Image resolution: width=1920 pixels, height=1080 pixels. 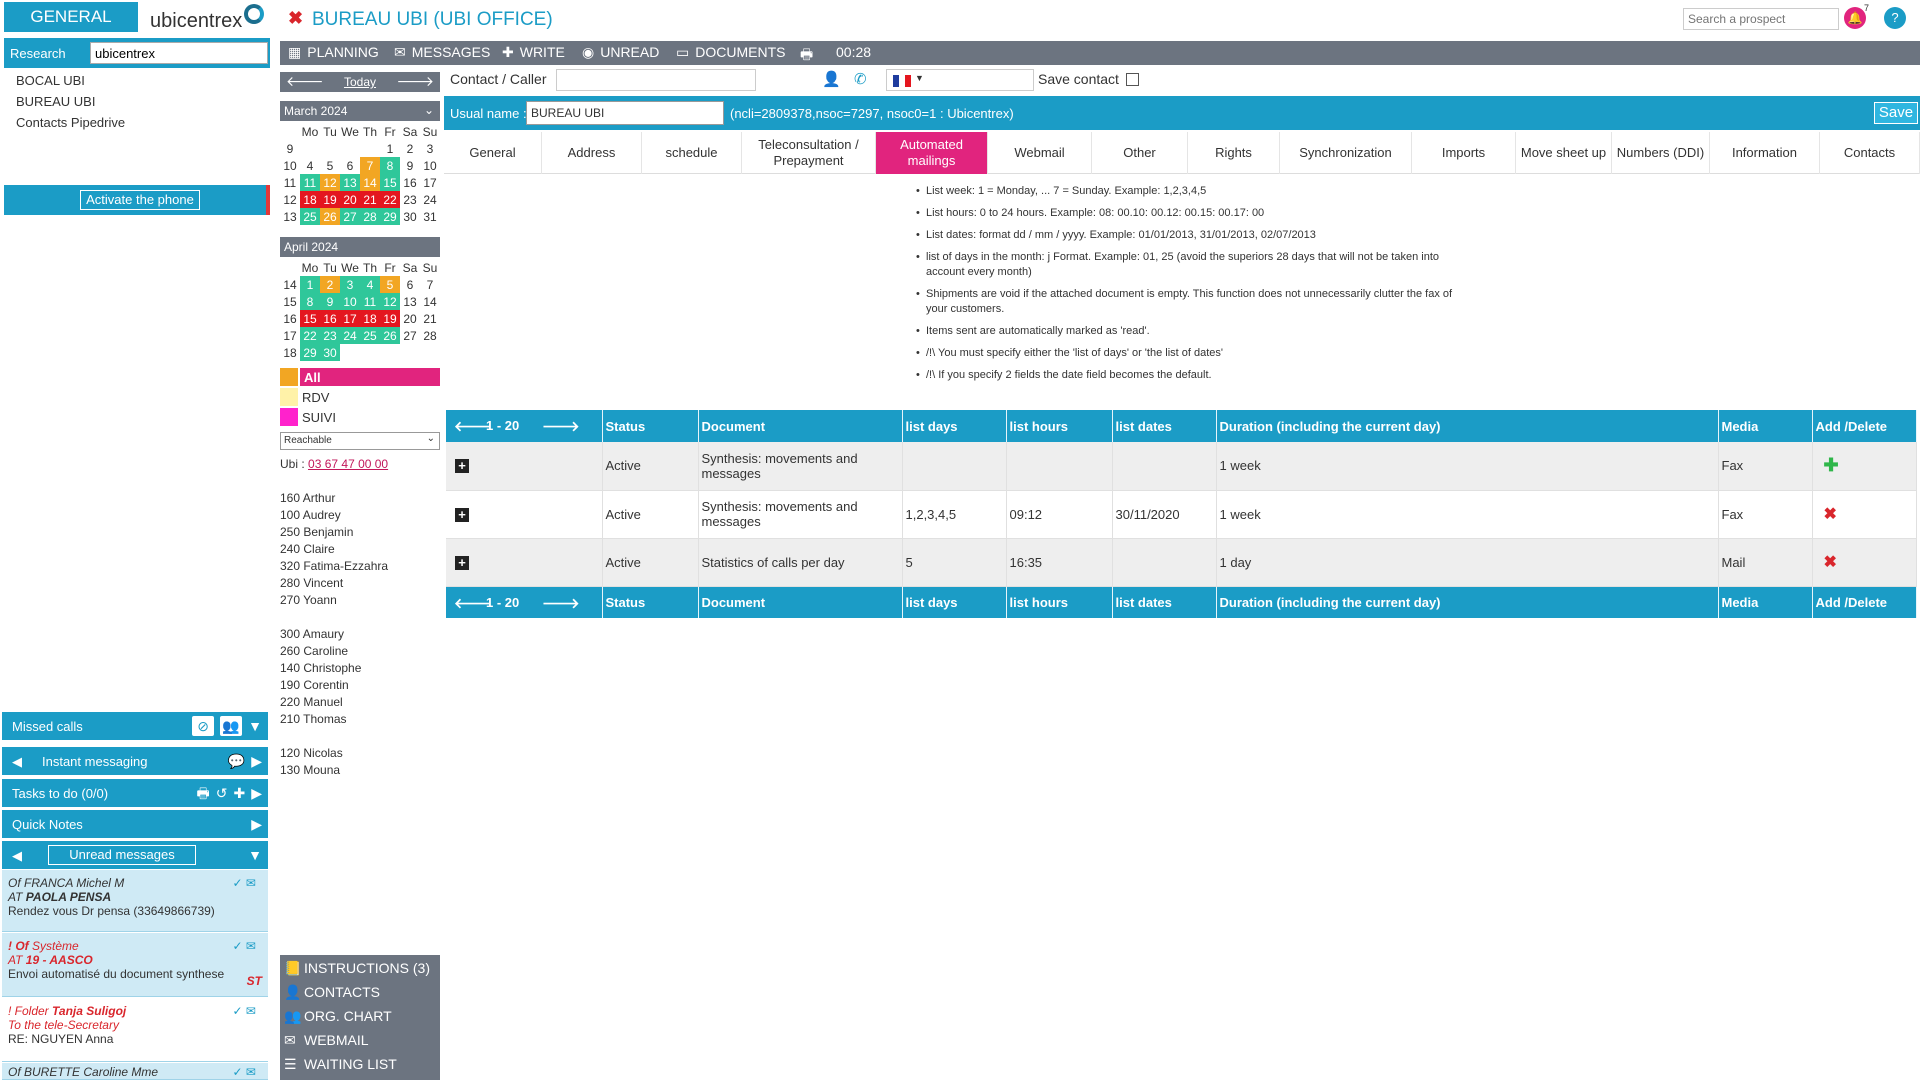 I want to click on calendar-day: 27, so click(x=350, y=216).